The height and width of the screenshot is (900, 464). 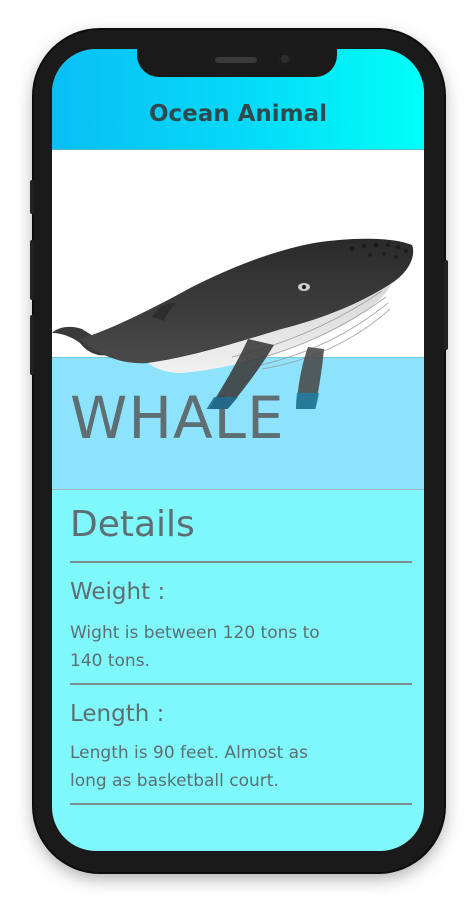 I want to click on details-divider, so click(x=241, y=562).